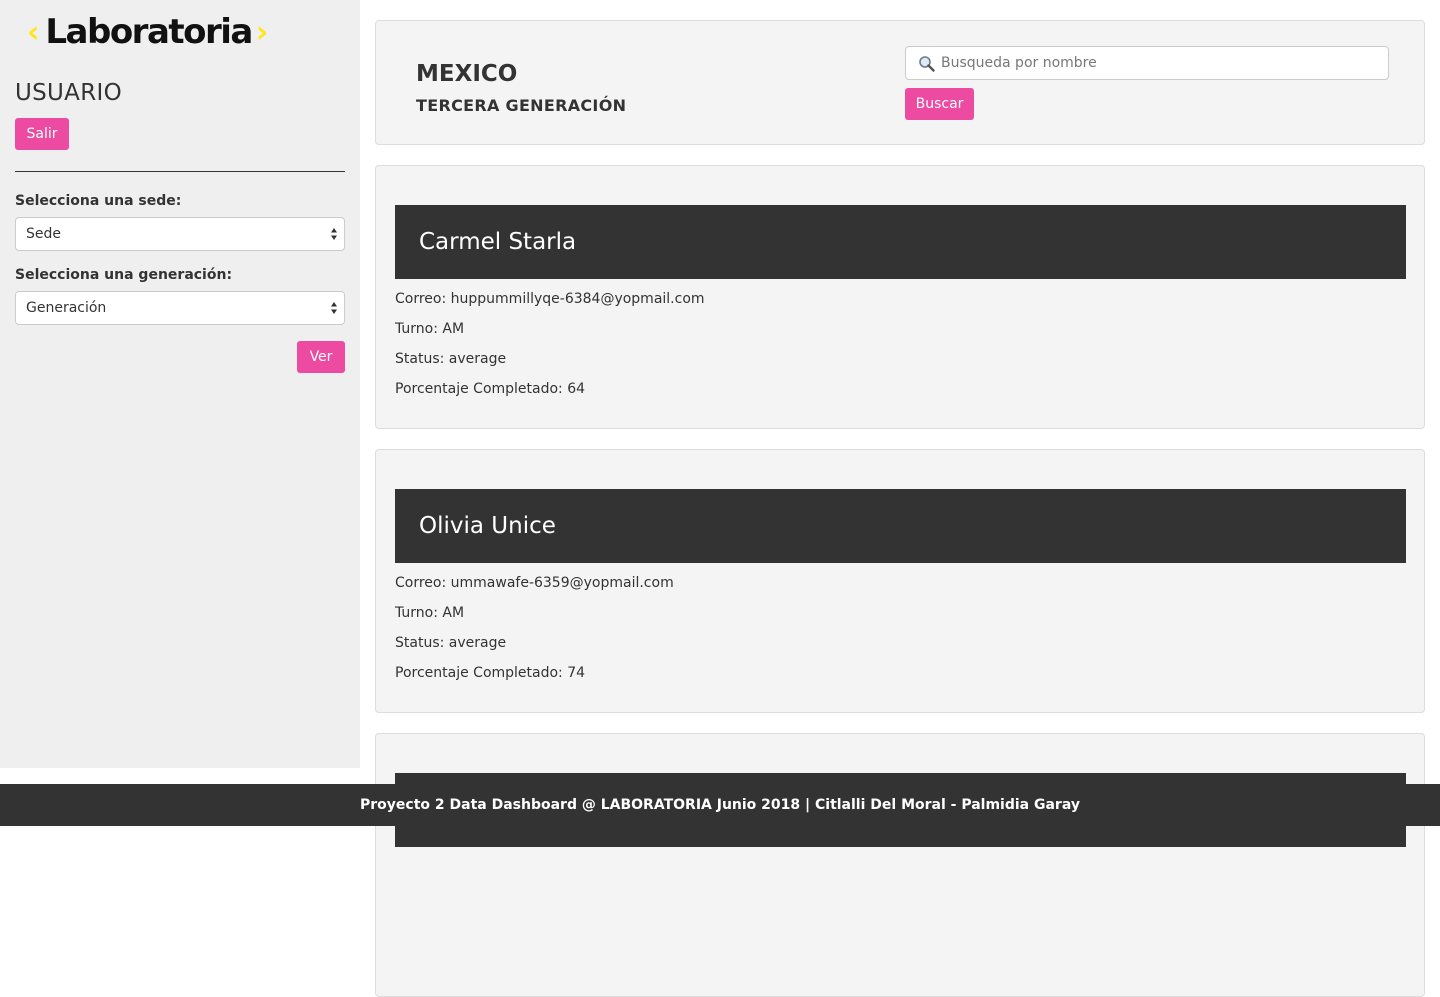 This screenshot has height=997, width=1440. What do you see at coordinates (43, 234) in the screenshot?
I see `sede-select-value: Sede` at bounding box center [43, 234].